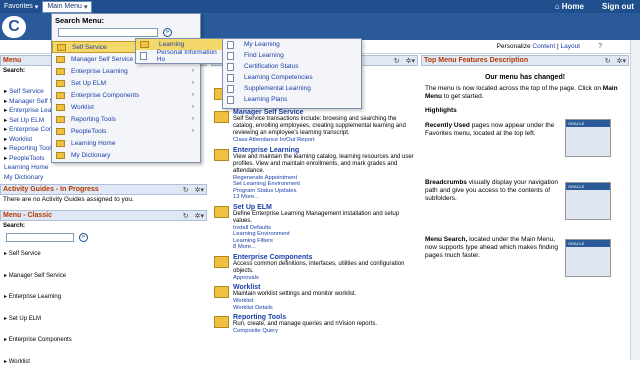  Describe the element at coordinates (20, 139) in the screenshot. I see `menu-item-label: Worklist` at that location.